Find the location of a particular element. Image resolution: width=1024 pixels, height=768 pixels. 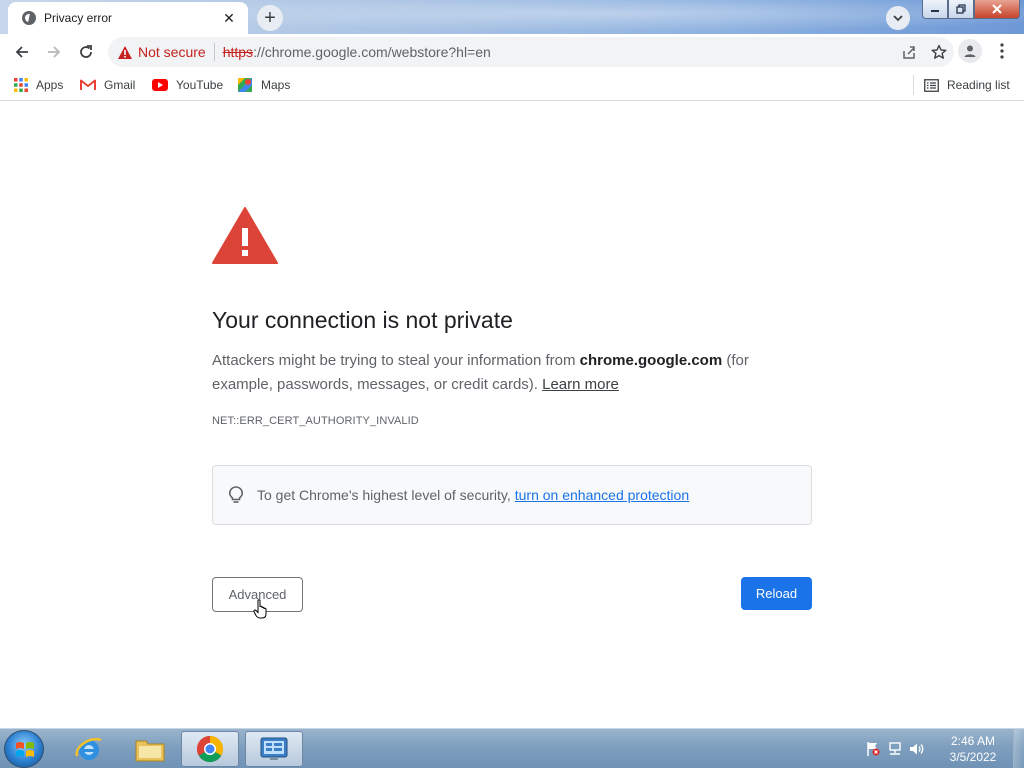

reading-list-icon is located at coordinates (931, 85).